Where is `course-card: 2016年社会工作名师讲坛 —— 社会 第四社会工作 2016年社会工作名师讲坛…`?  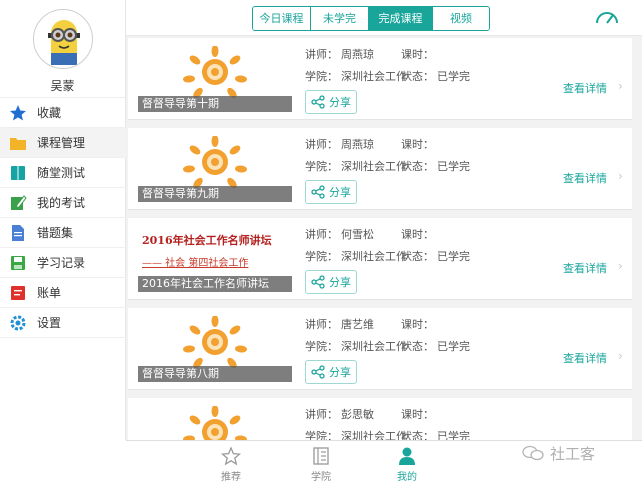 course-card: 2016年社会工作名师讲坛 —— 社会 第四社会工作 2016年社会工作名师讲坛… is located at coordinates (380, 259).